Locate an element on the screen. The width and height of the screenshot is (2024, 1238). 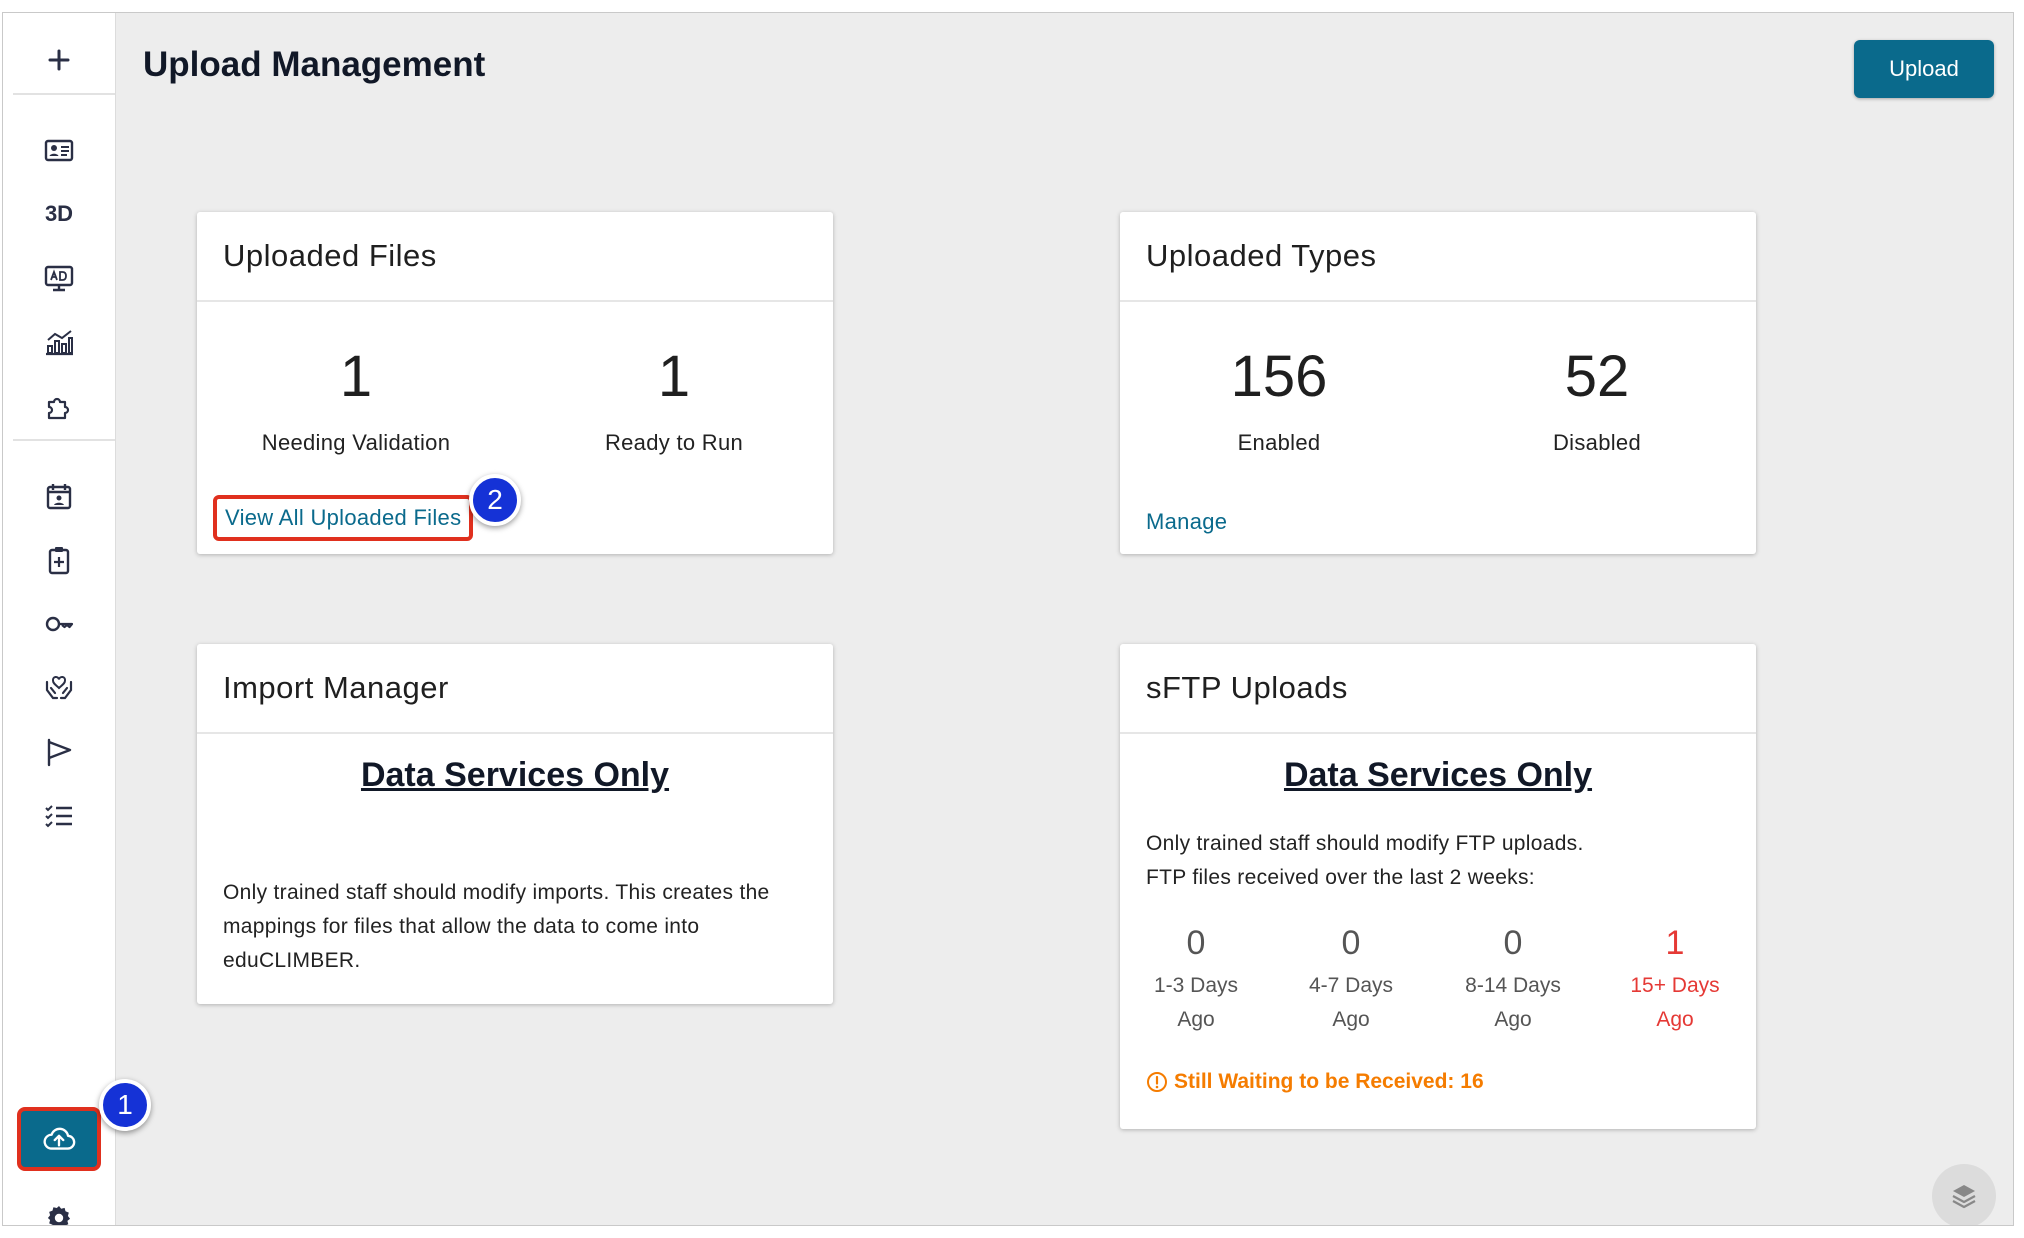
sidebar-item-assessments is located at coordinates (59, 560).